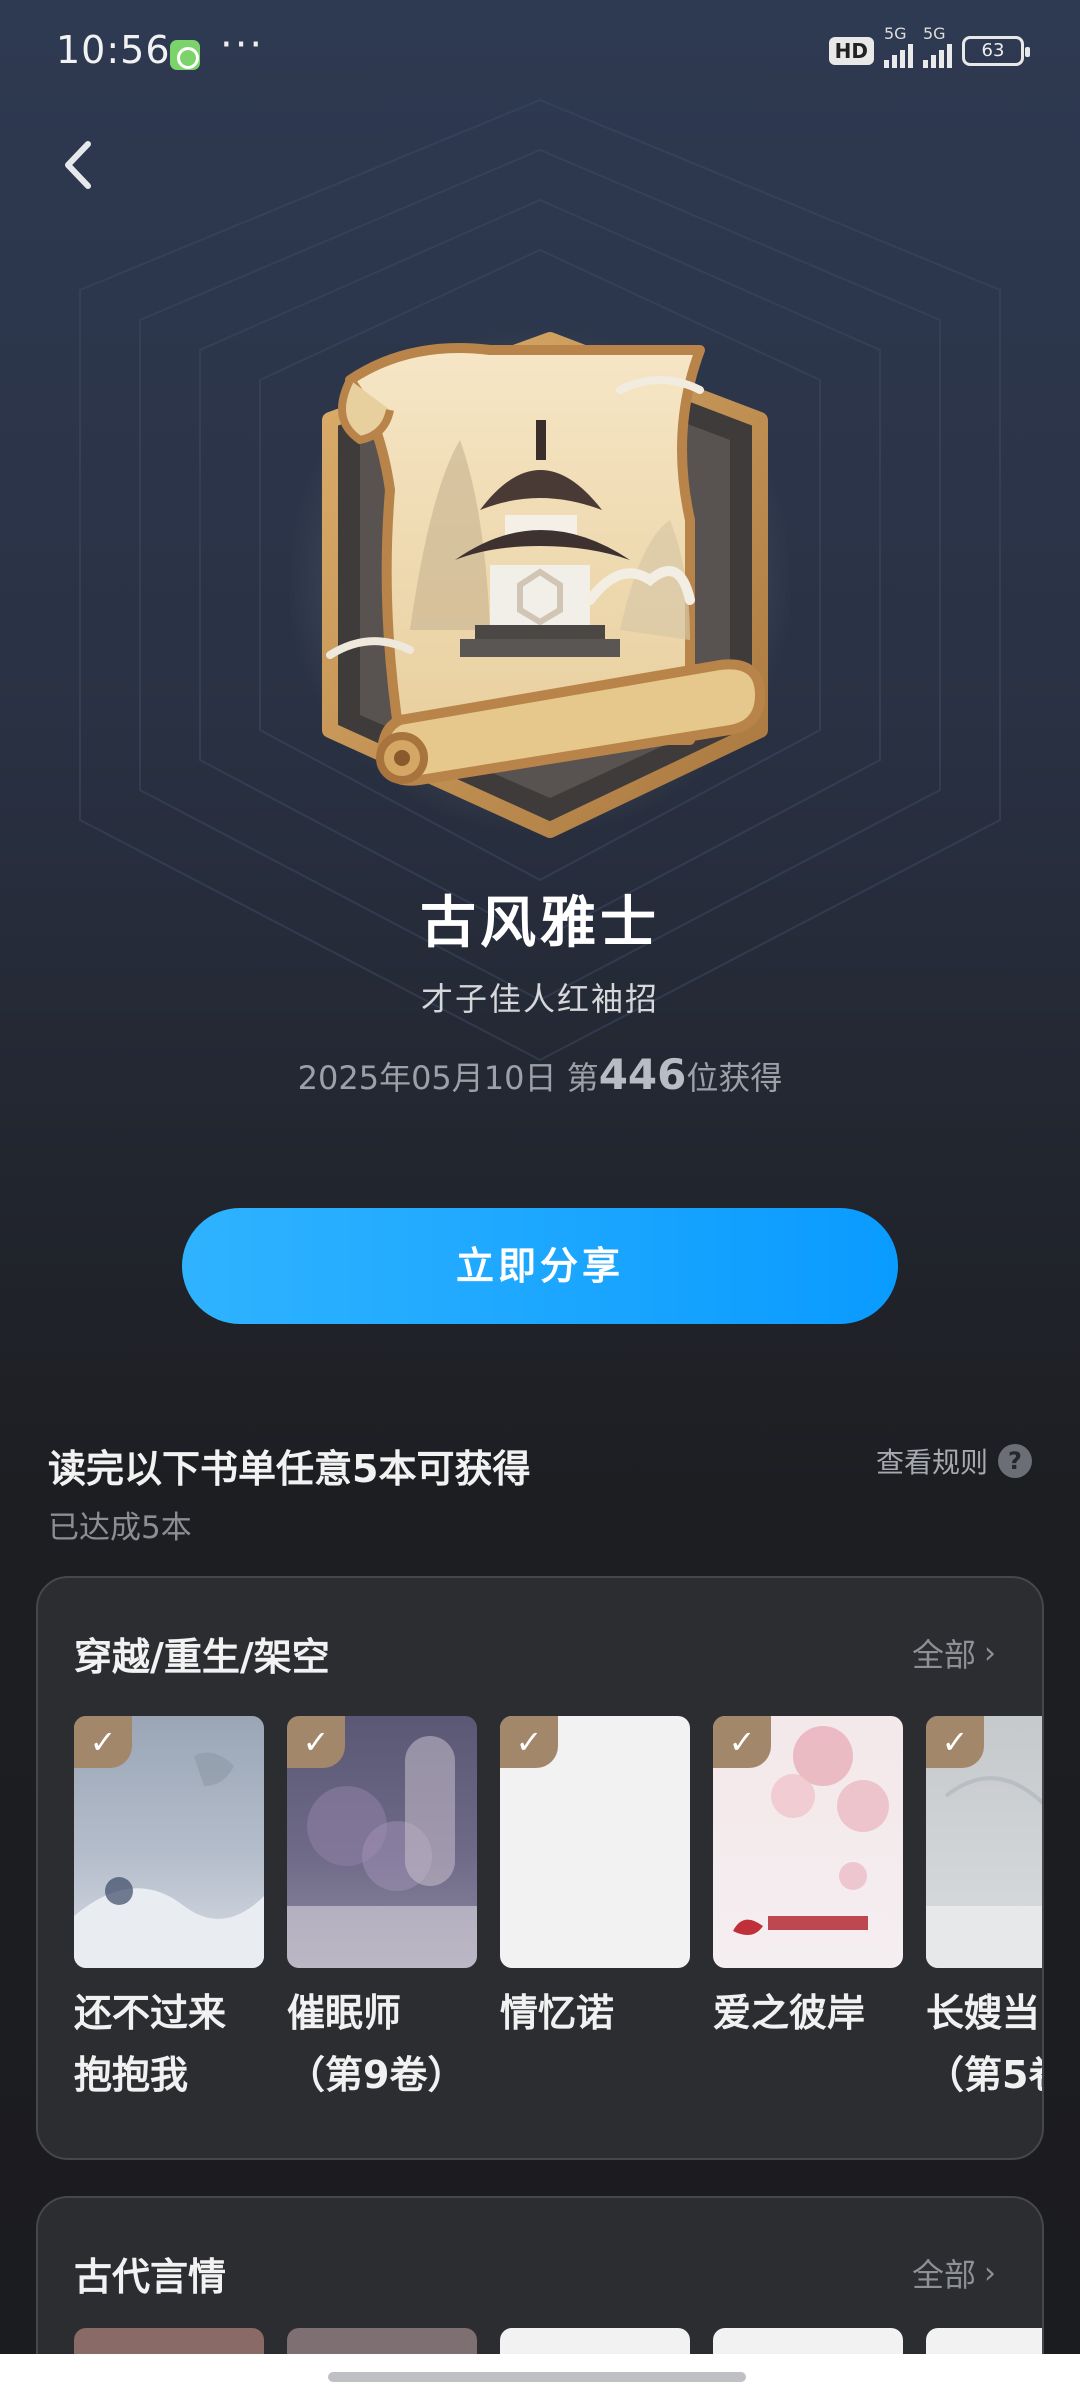 The image size is (1080, 2400). Describe the element at coordinates (540, 1266) in the screenshot. I see `share-button: 立即分享` at that location.